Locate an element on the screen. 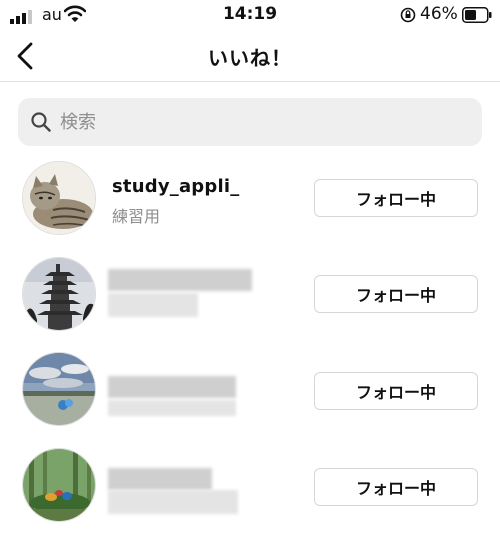  pagoda-photo is located at coordinates (59, 294).